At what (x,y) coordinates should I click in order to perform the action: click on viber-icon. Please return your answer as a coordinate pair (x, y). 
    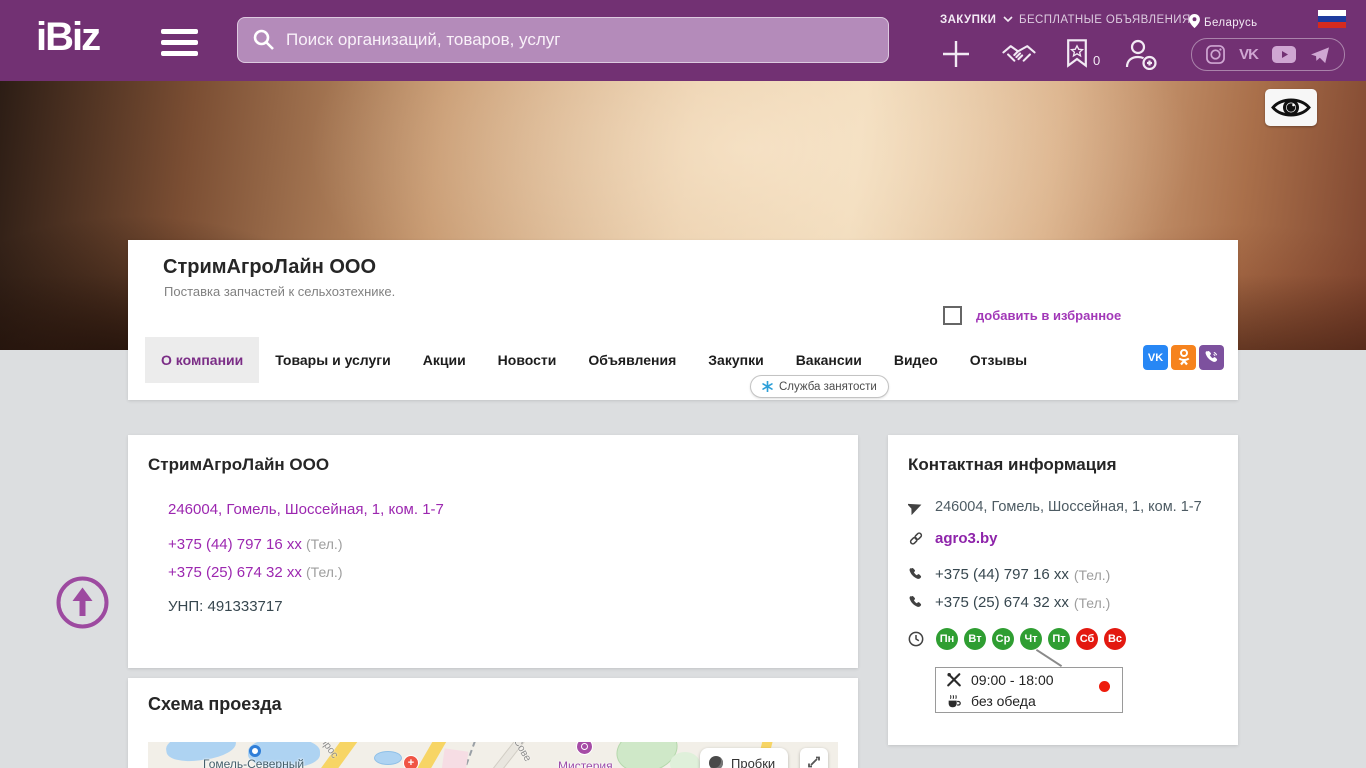
    Looking at the image, I should click on (1211, 357).